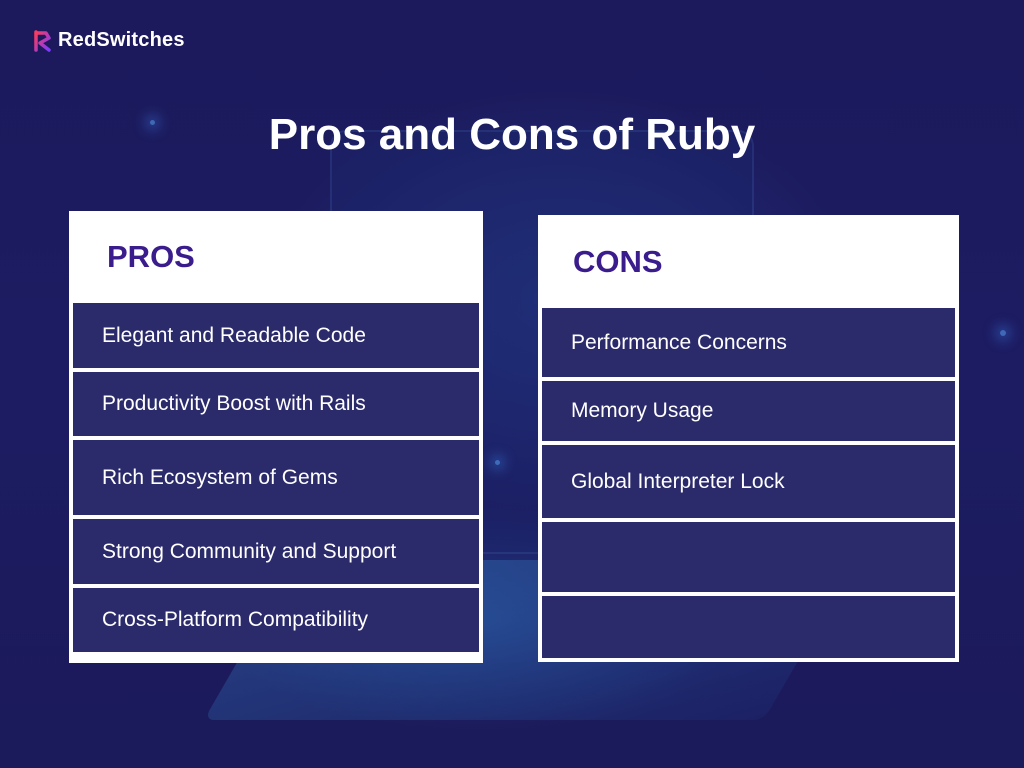 Image resolution: width=1024 pixels, height=768 pixels. I want to click on brand-logo: RedSwitches, so click(109, 40).